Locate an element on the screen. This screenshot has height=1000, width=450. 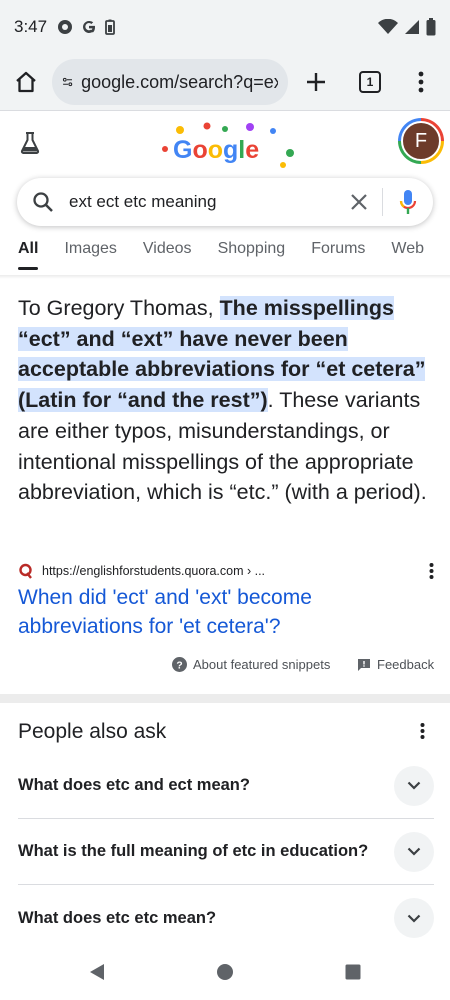
back-triangle-icon is located at coordinates (97, 972).